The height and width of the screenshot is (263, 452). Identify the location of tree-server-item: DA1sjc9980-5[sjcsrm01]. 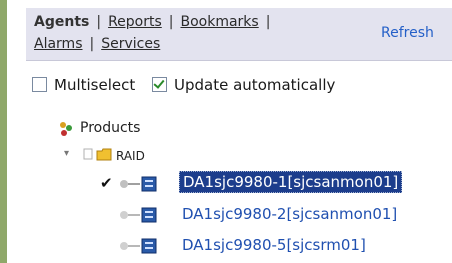
(274, 245).